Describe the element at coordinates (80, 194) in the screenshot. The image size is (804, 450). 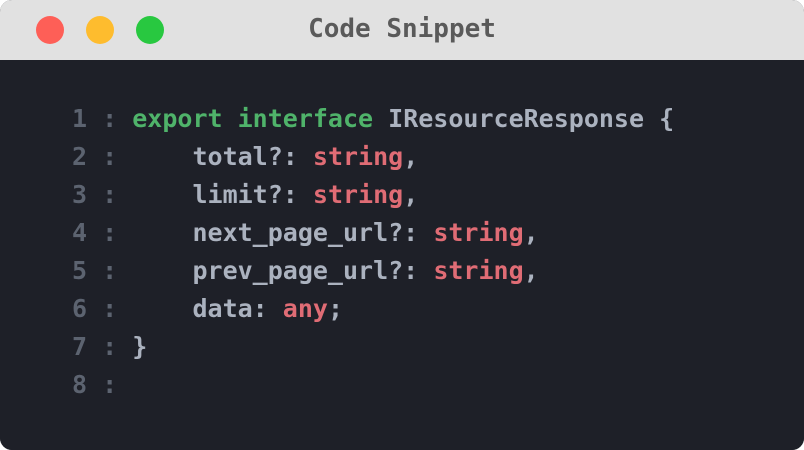
I see `line-number: 3` at that location.